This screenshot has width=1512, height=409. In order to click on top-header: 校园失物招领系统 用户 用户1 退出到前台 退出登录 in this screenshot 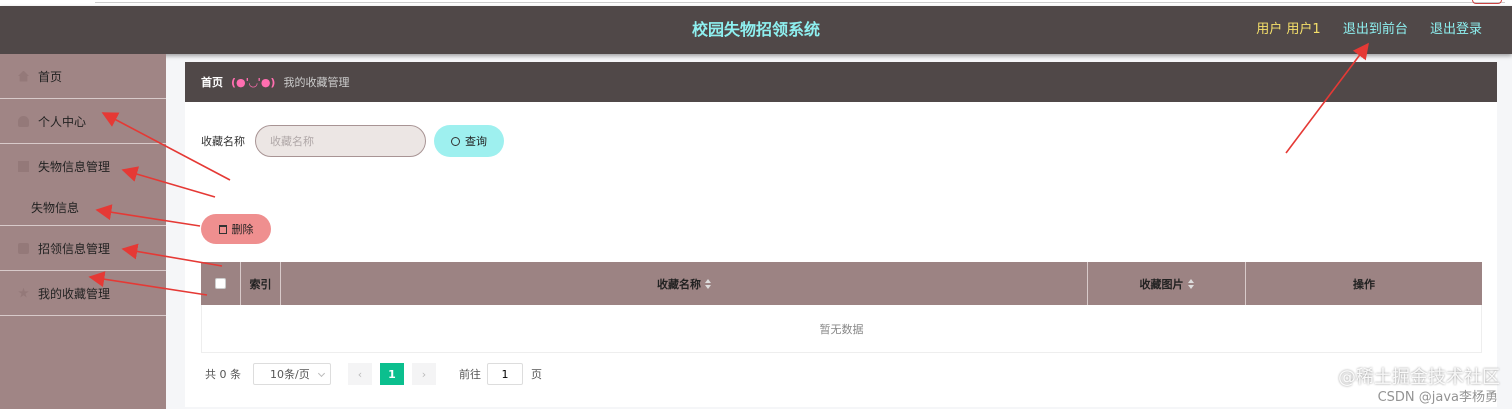, I will do `click(756, 30)`.